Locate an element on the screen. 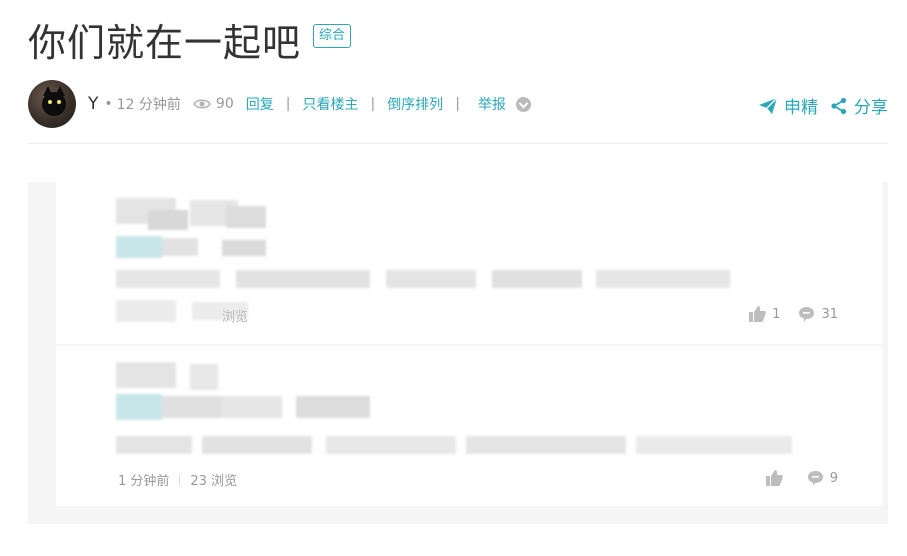 This screenshot has width=907, height=556. apply-featured-button: 申精 is located at coordinates (788, 105).